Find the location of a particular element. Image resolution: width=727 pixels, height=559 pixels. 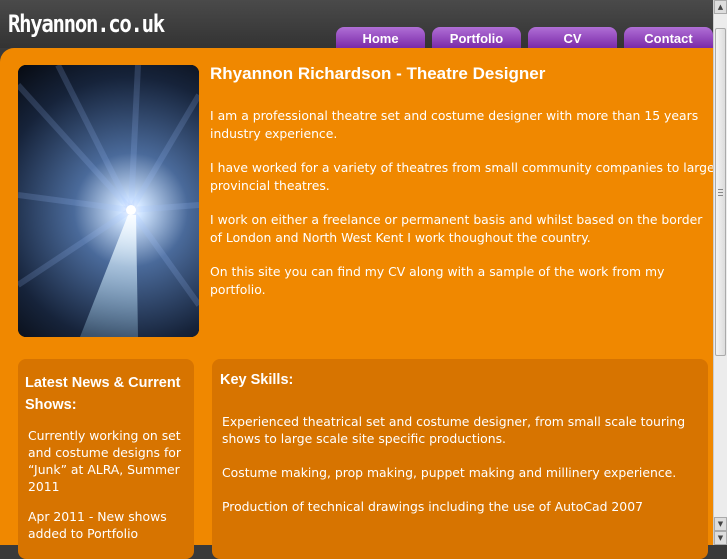

nav-cv: CV is located at coordinates (572, 37).